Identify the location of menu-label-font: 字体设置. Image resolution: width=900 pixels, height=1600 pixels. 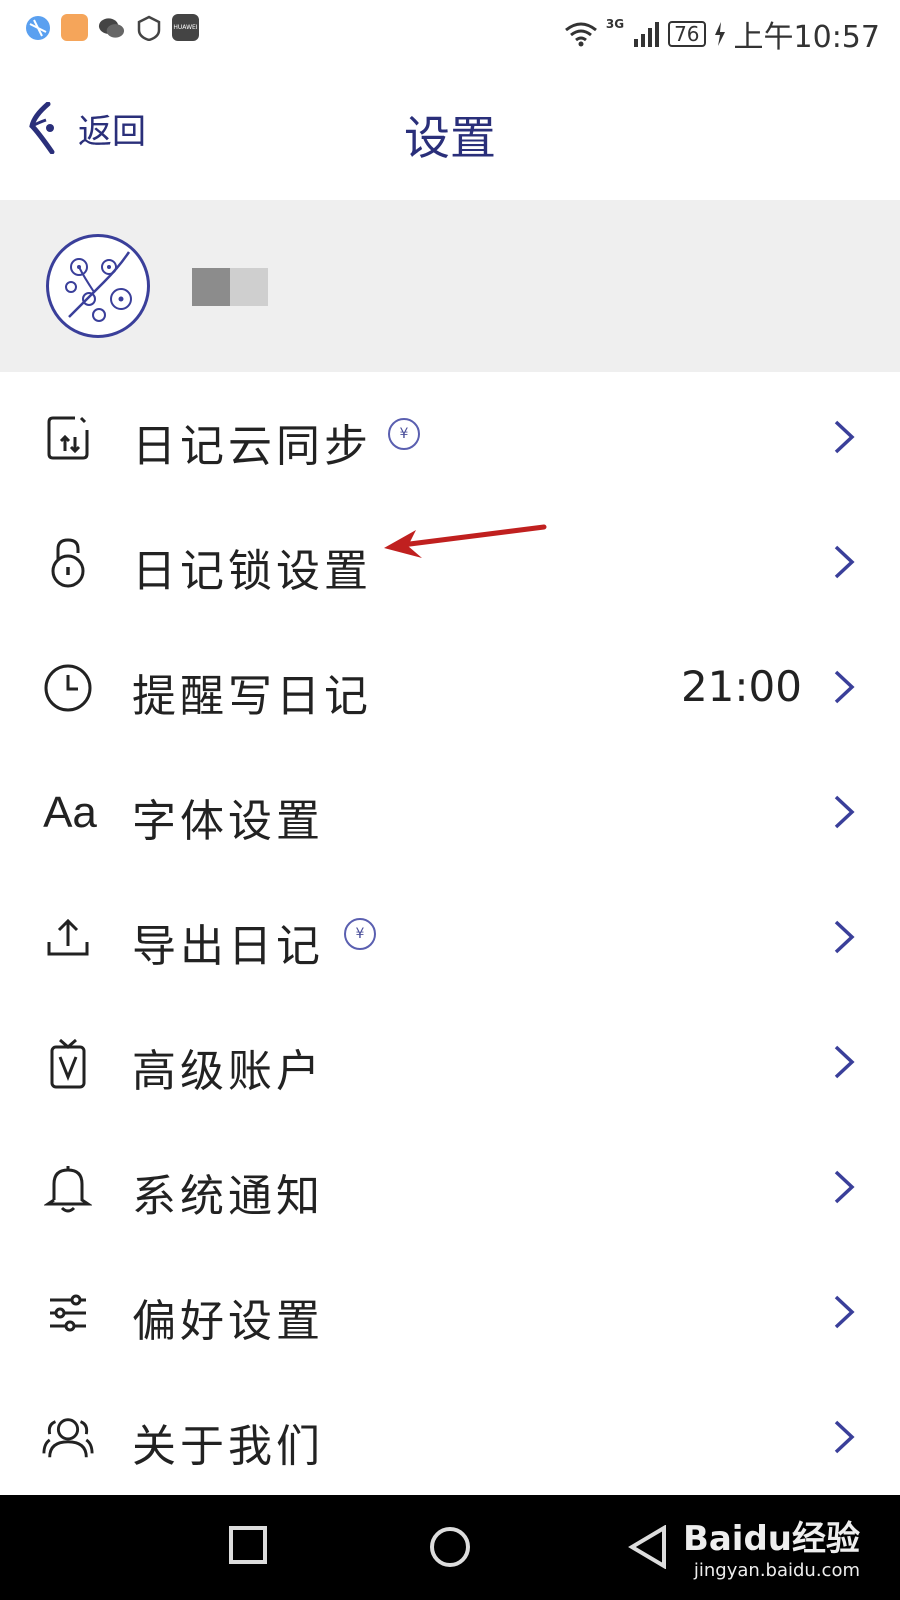
(228, 821).